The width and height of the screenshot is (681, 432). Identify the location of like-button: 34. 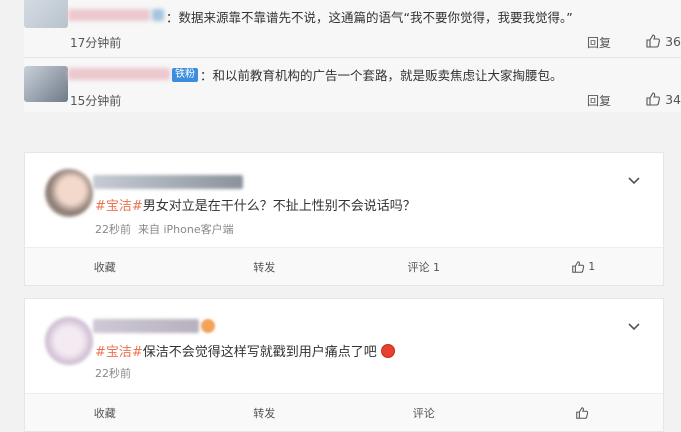
(663, 99).